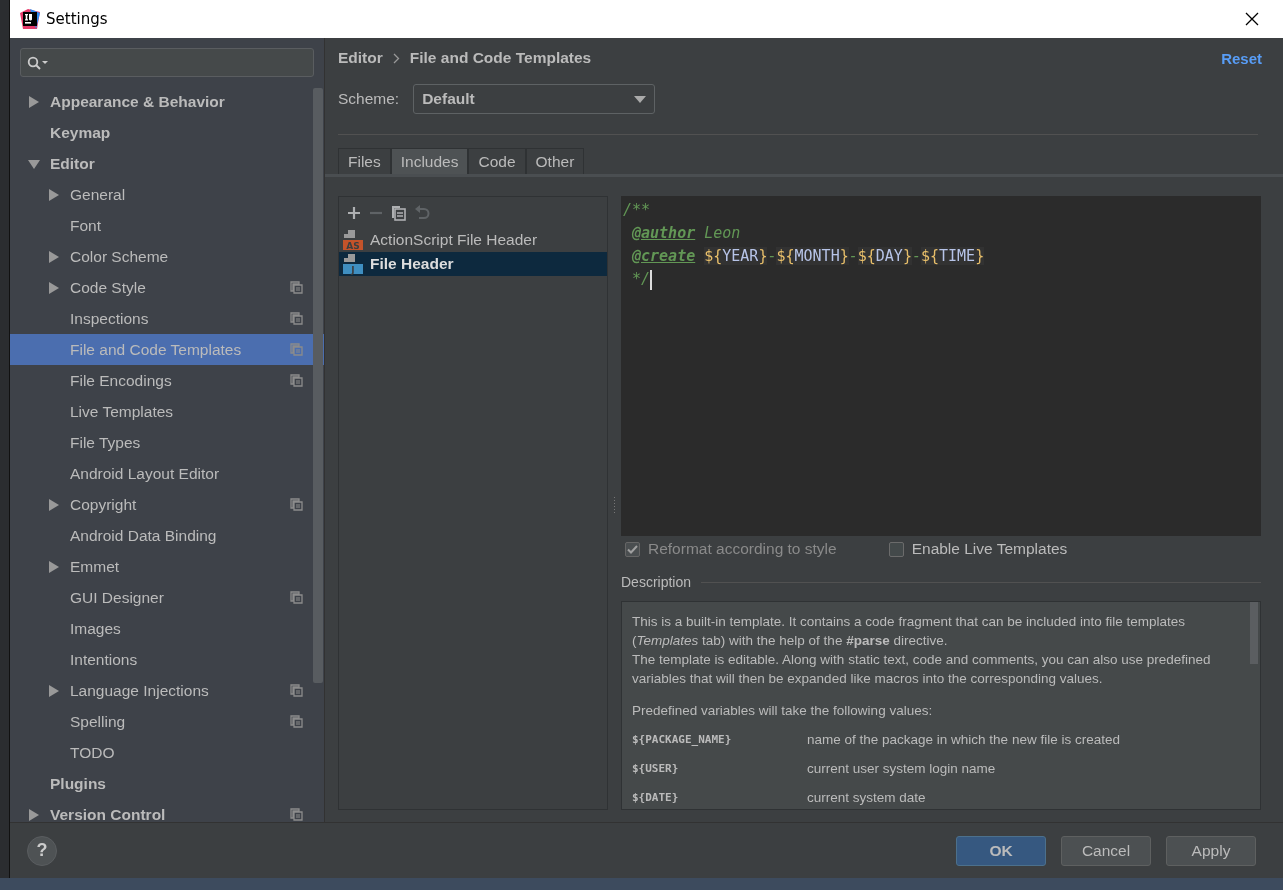  Describe the element at coordinates (167, 721) in the screenshot. I see `tree-item: Spelling` at that location.